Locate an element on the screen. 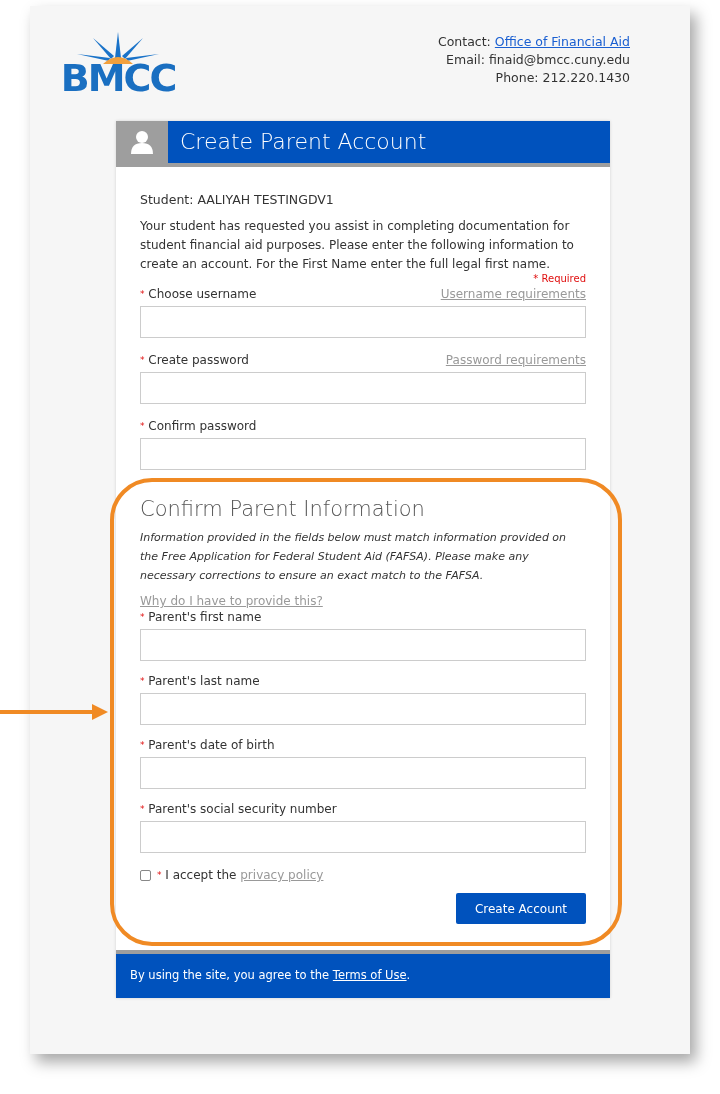 The height and width of the screenshot is (1094, 720). email-text: Email: finaid@bmcc.cuny.edu is located at coordinates (538, 60).